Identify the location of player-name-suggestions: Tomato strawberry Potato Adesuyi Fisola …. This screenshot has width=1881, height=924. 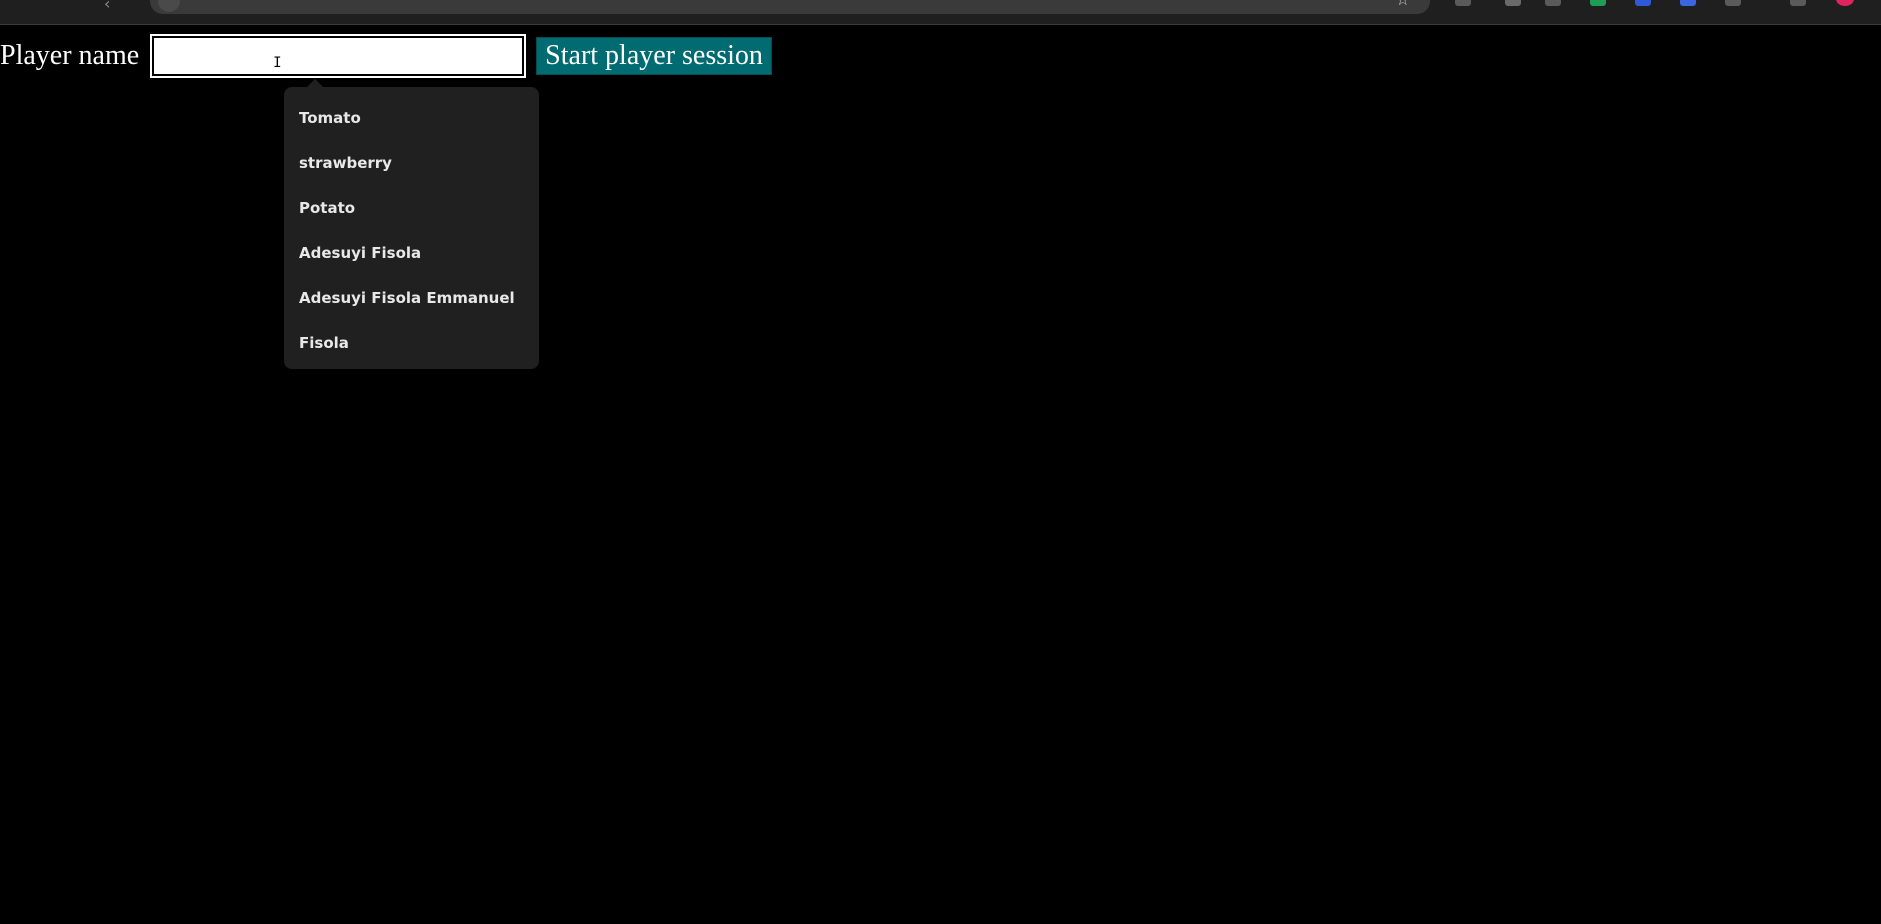
(411, 224).